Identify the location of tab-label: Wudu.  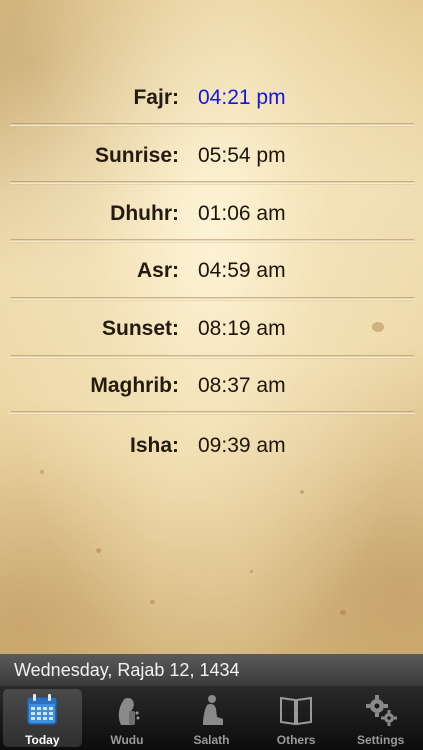
(127, 740).